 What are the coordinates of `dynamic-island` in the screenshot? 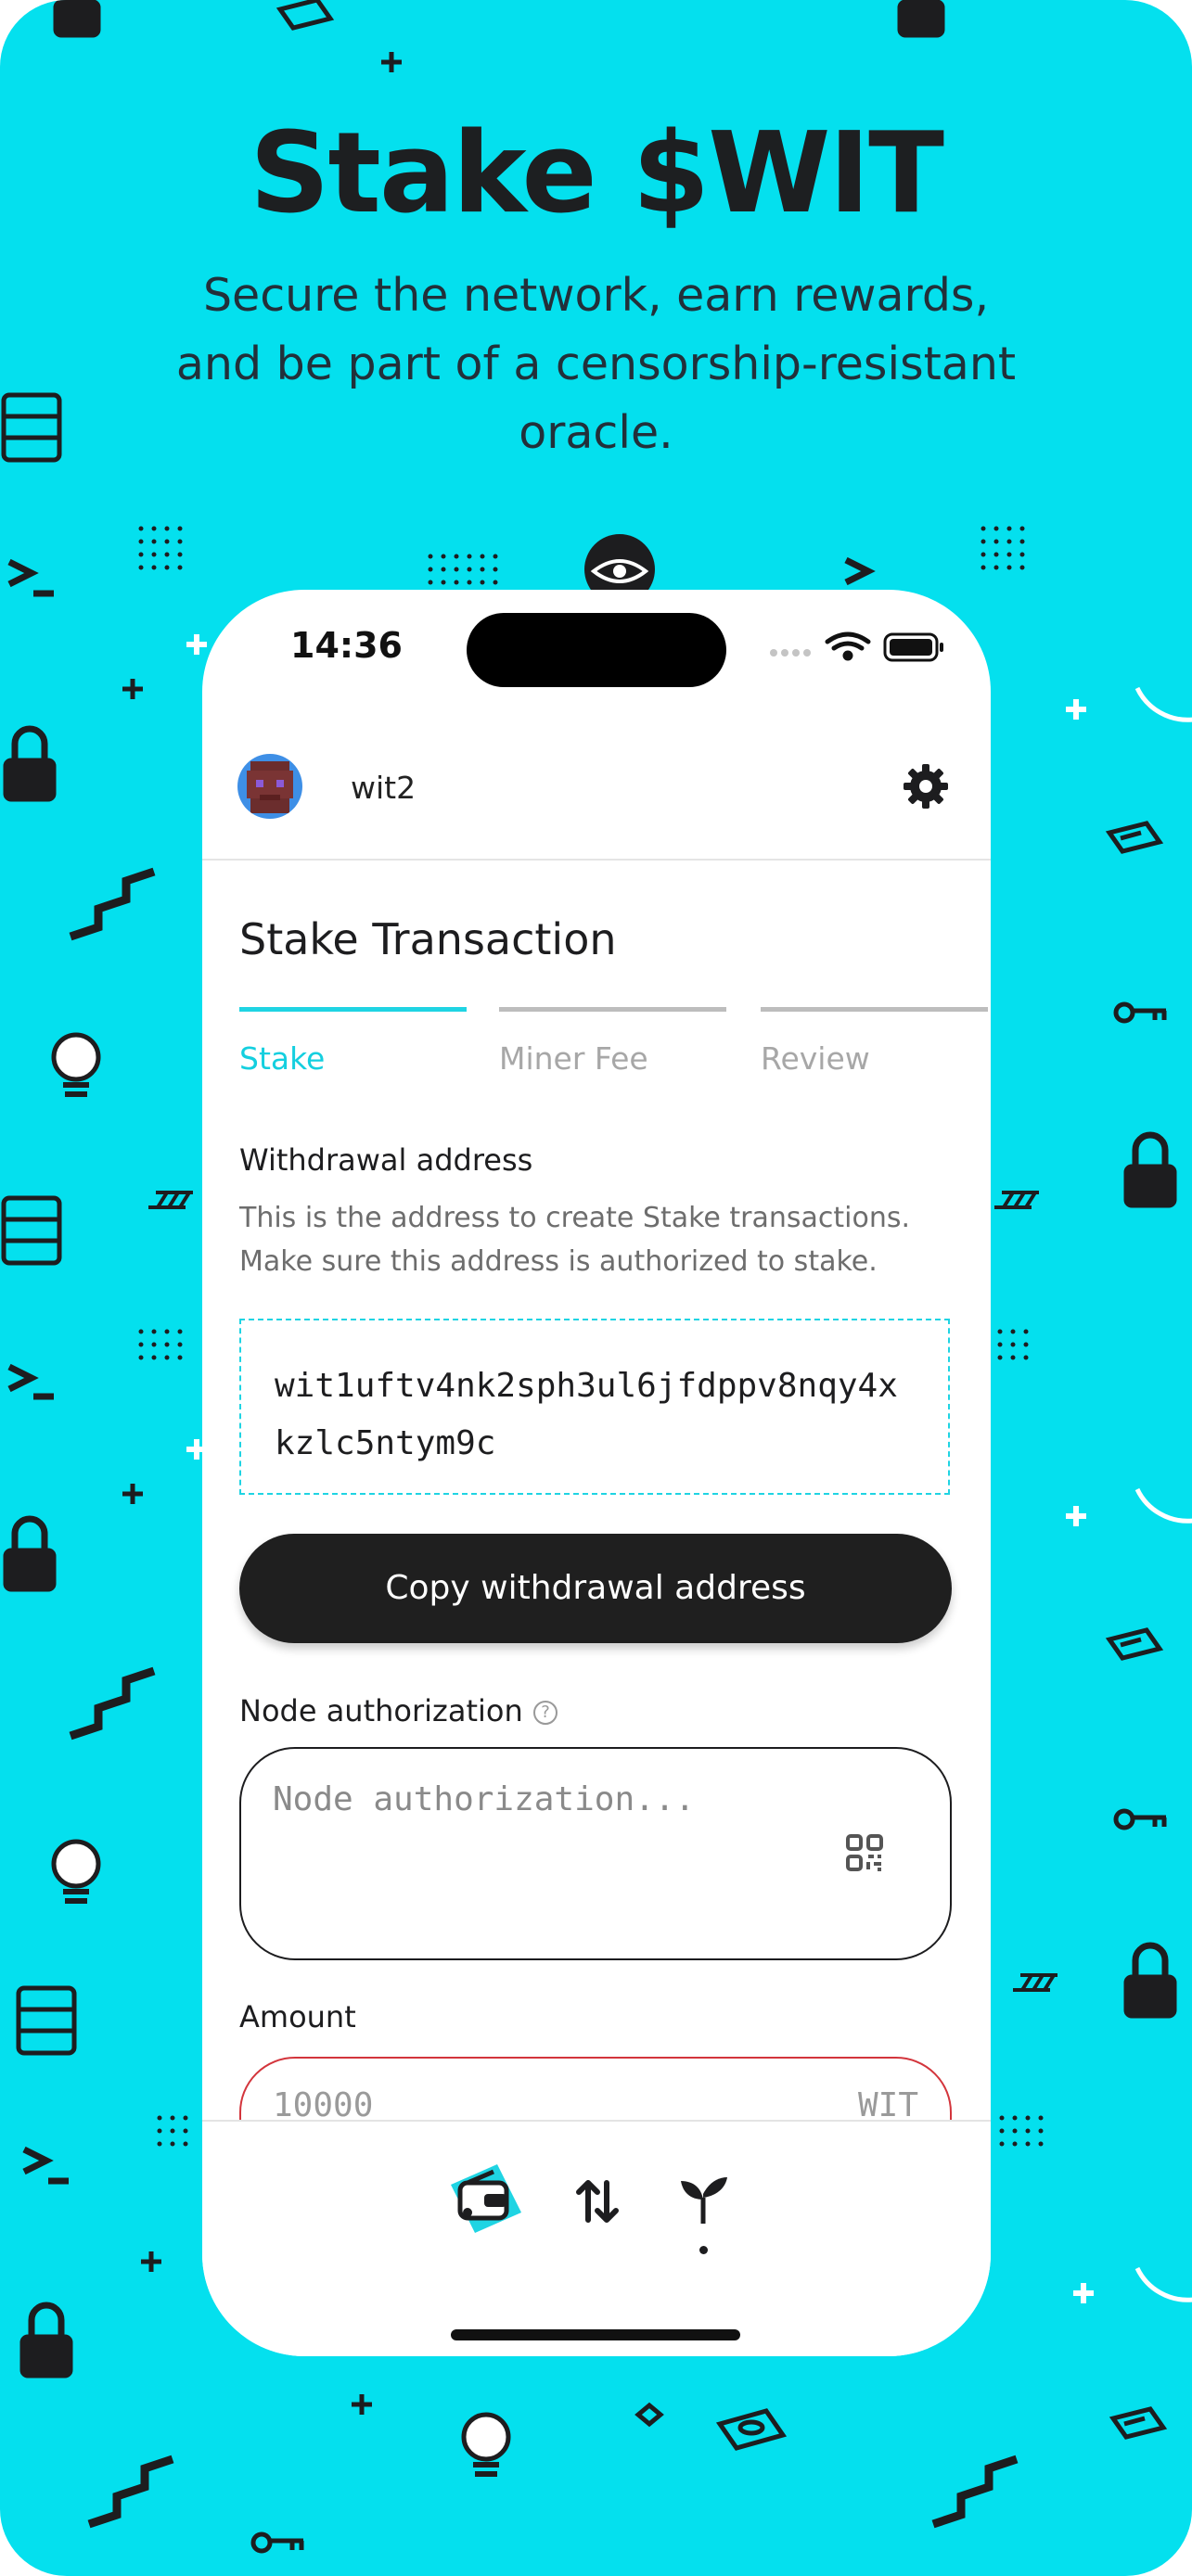 It's located at (596, 650).